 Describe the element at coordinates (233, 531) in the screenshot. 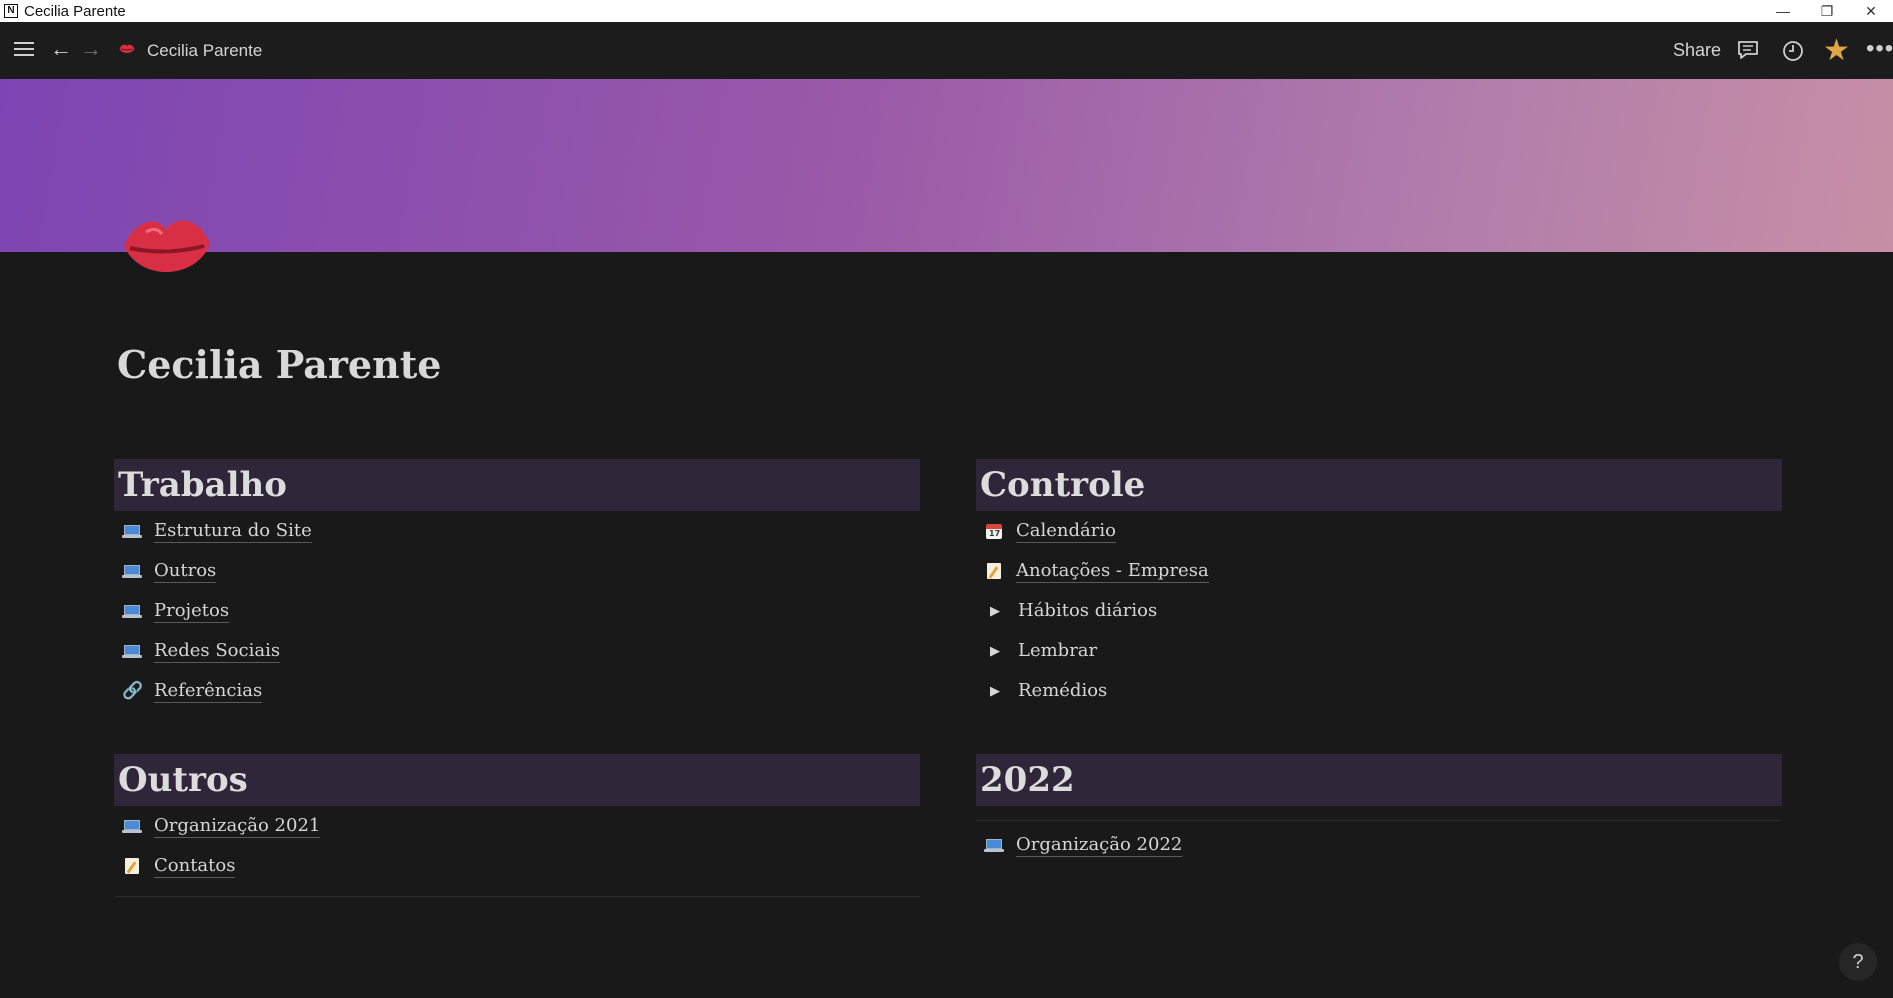

I see `page-link-label: Estrutura do Site` at that location.